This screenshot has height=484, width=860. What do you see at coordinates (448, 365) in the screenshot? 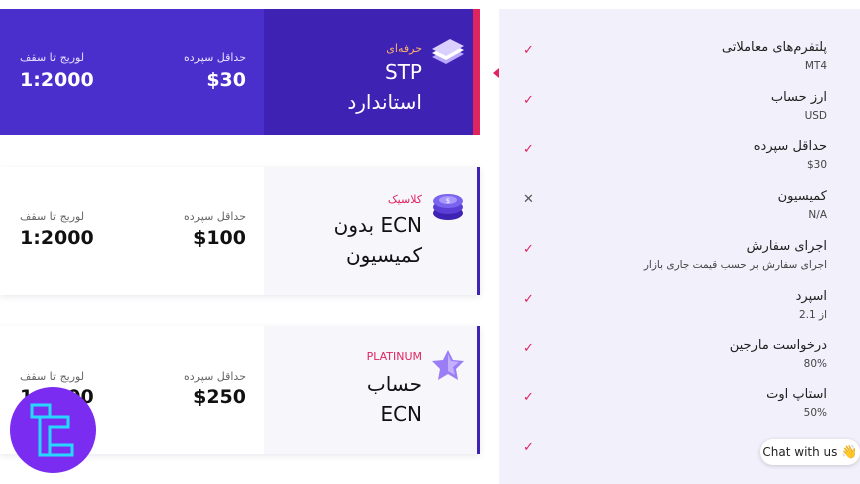
I see `star-icon` at bounding box center [448, 365].